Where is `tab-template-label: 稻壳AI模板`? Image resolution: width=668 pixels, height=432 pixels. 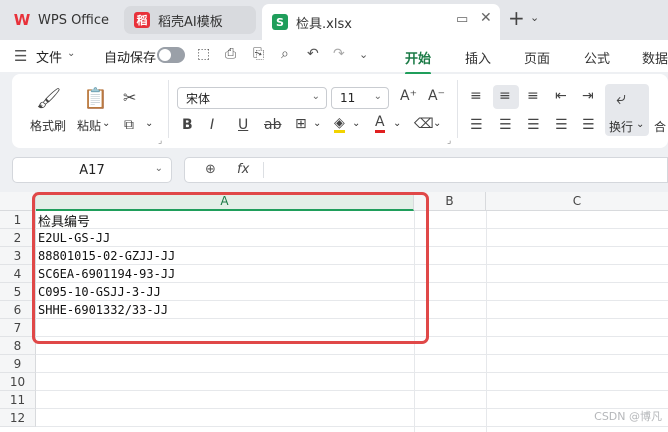 tab-template-label: 稻壳AI模板 is located at coordinates (190, 22).